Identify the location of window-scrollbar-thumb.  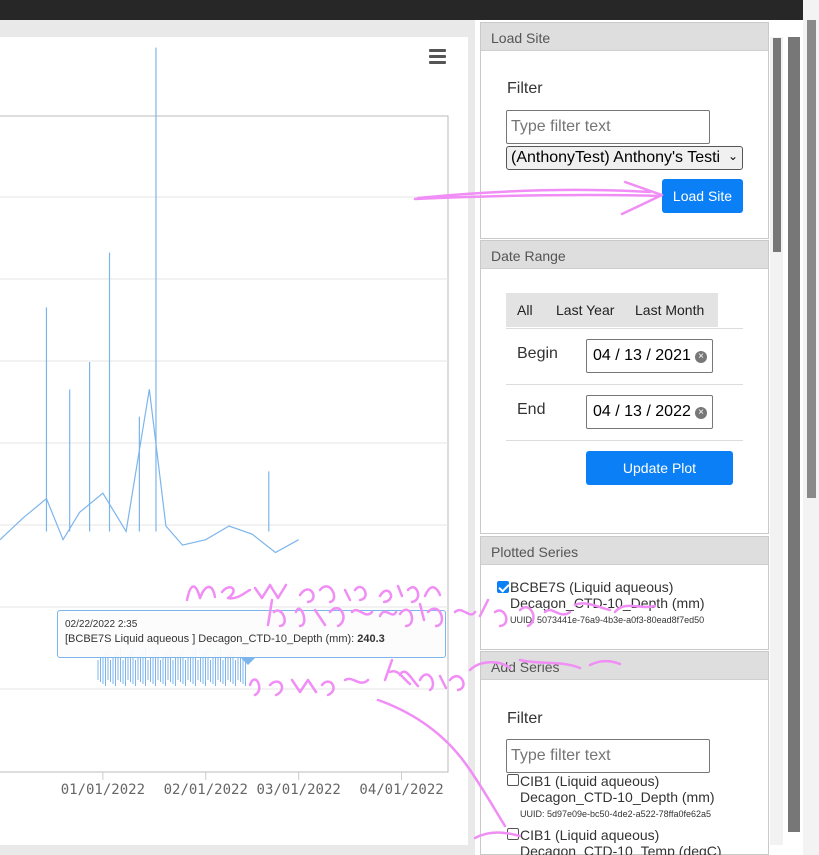
(811, 259).